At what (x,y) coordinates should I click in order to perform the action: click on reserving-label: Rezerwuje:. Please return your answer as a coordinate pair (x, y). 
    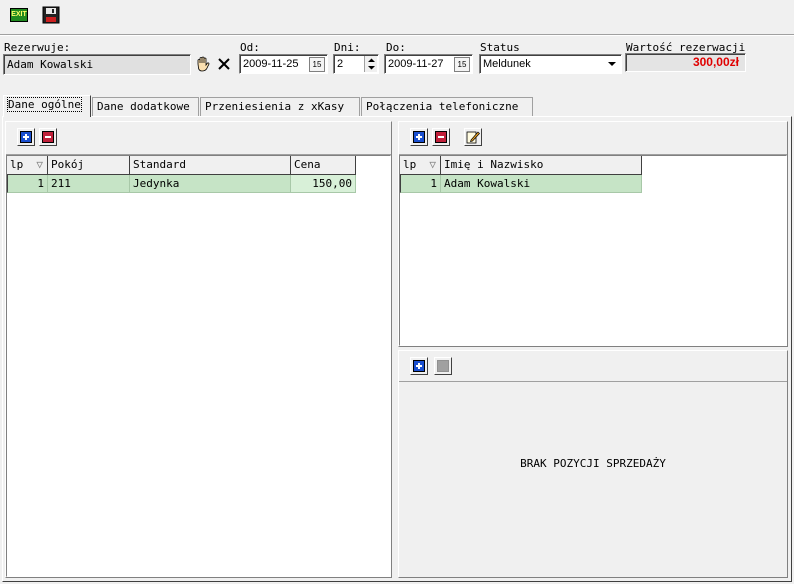
    Looking at the image, I should click on (37, 47).